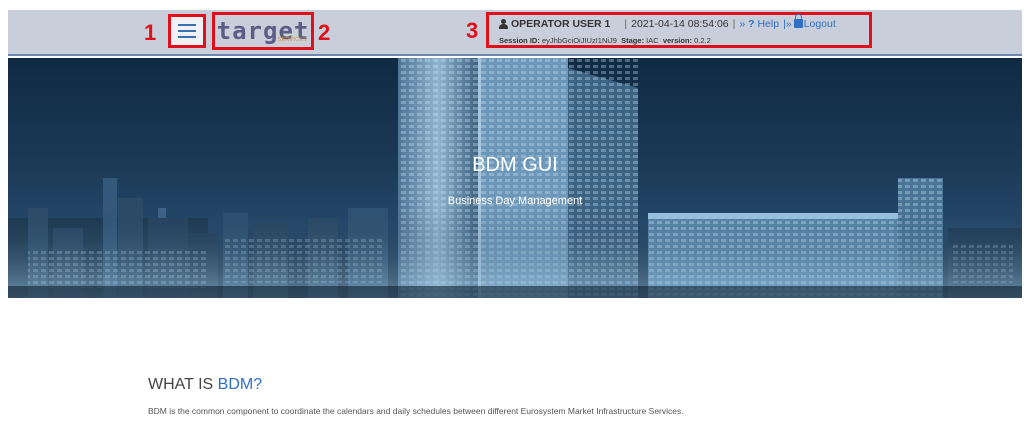 The width and height of the screenshot is (1026, 435). What do you see at coordinates (472, 30) in the screenshot?
I see `annotation-number-3: 3` at bounding box center [472, 30].